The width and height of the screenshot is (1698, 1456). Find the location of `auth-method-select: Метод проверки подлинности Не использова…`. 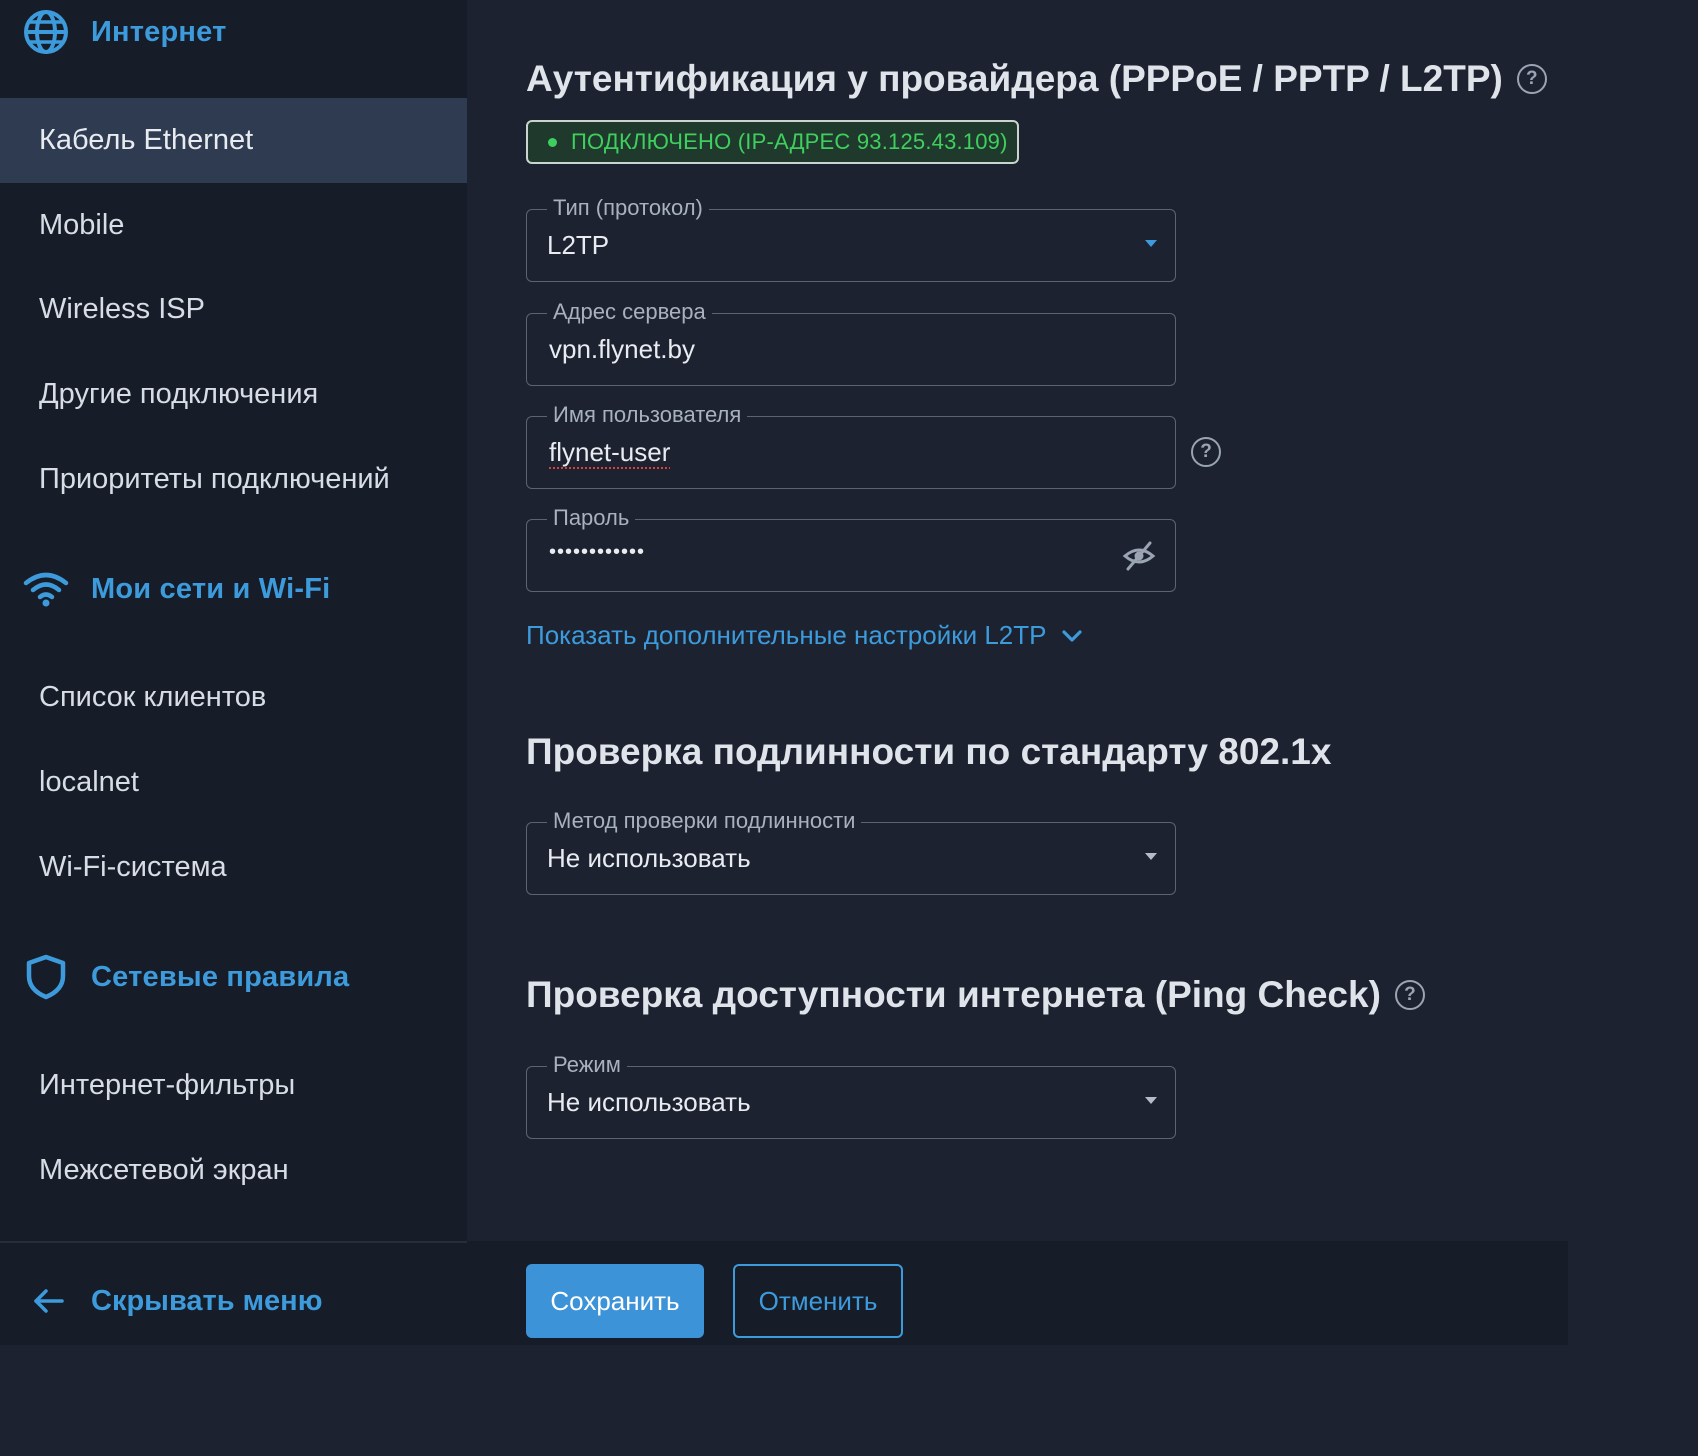

auth-method-select: Метод проверки подлинности Не использова… is located at coordinates (851, 851).